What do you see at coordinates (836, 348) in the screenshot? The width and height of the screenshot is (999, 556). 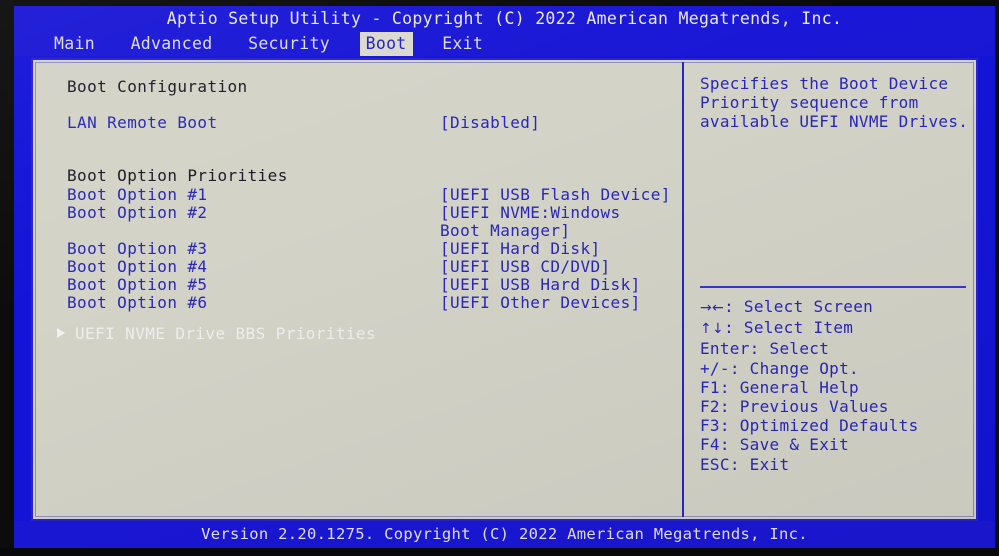 I see `key-hint-enter: Enter: Select` at bounding box center [836, 348].